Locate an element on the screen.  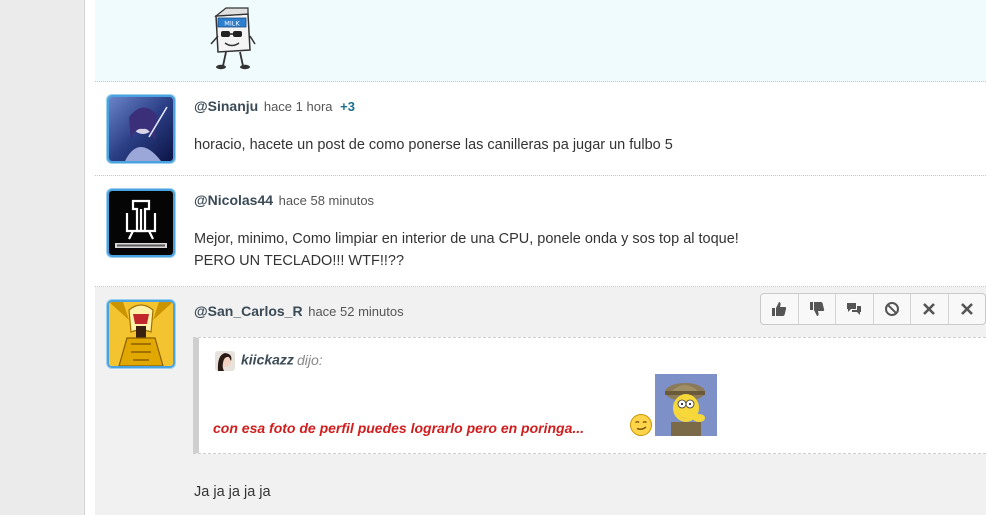
quote-avatar is located at coordinates (225, 361).